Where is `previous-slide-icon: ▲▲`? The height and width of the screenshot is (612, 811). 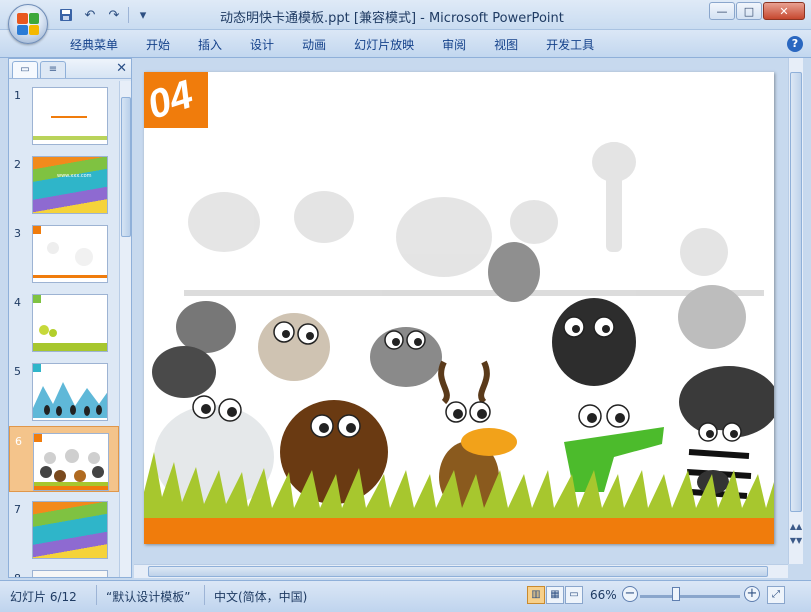
previous-slide-icon: ▲▲ is located at coordinates (796, 528).